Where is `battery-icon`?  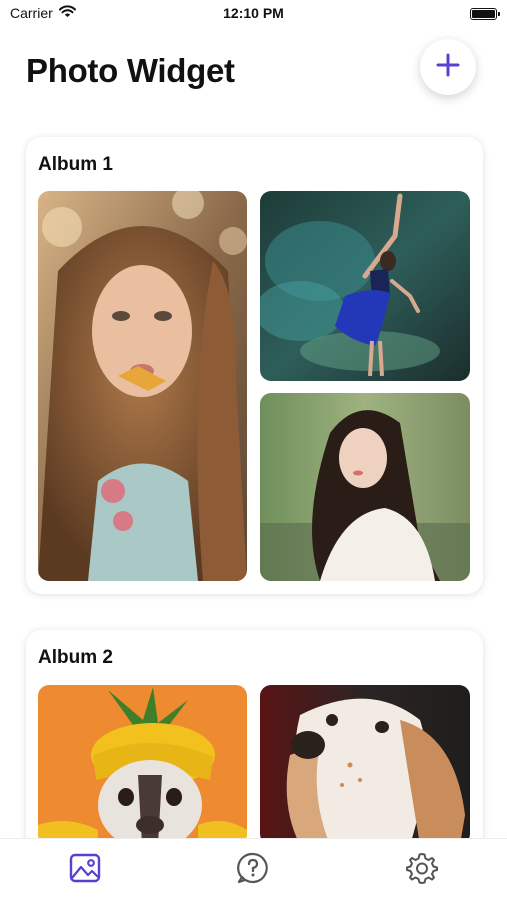 battery-icon is located at coordinates (485, 14).